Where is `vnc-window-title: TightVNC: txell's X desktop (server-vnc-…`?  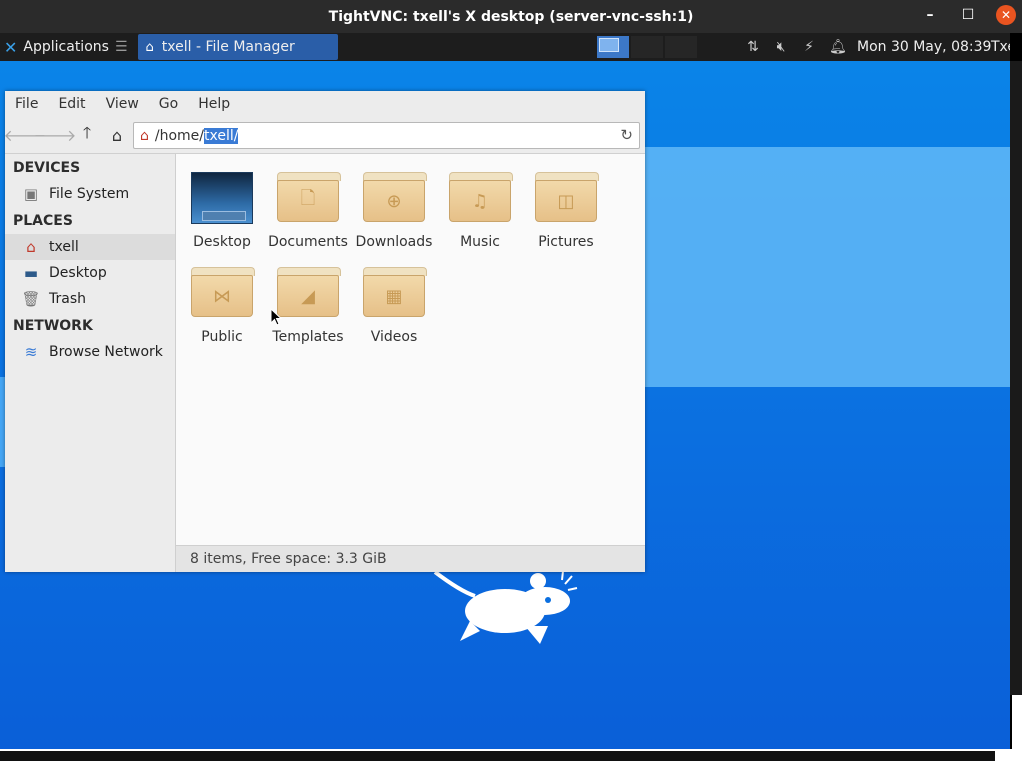 vnc-window-title: TightVNC: txell's X desktop (server-vnc-… is located at coordinates (511, 16).